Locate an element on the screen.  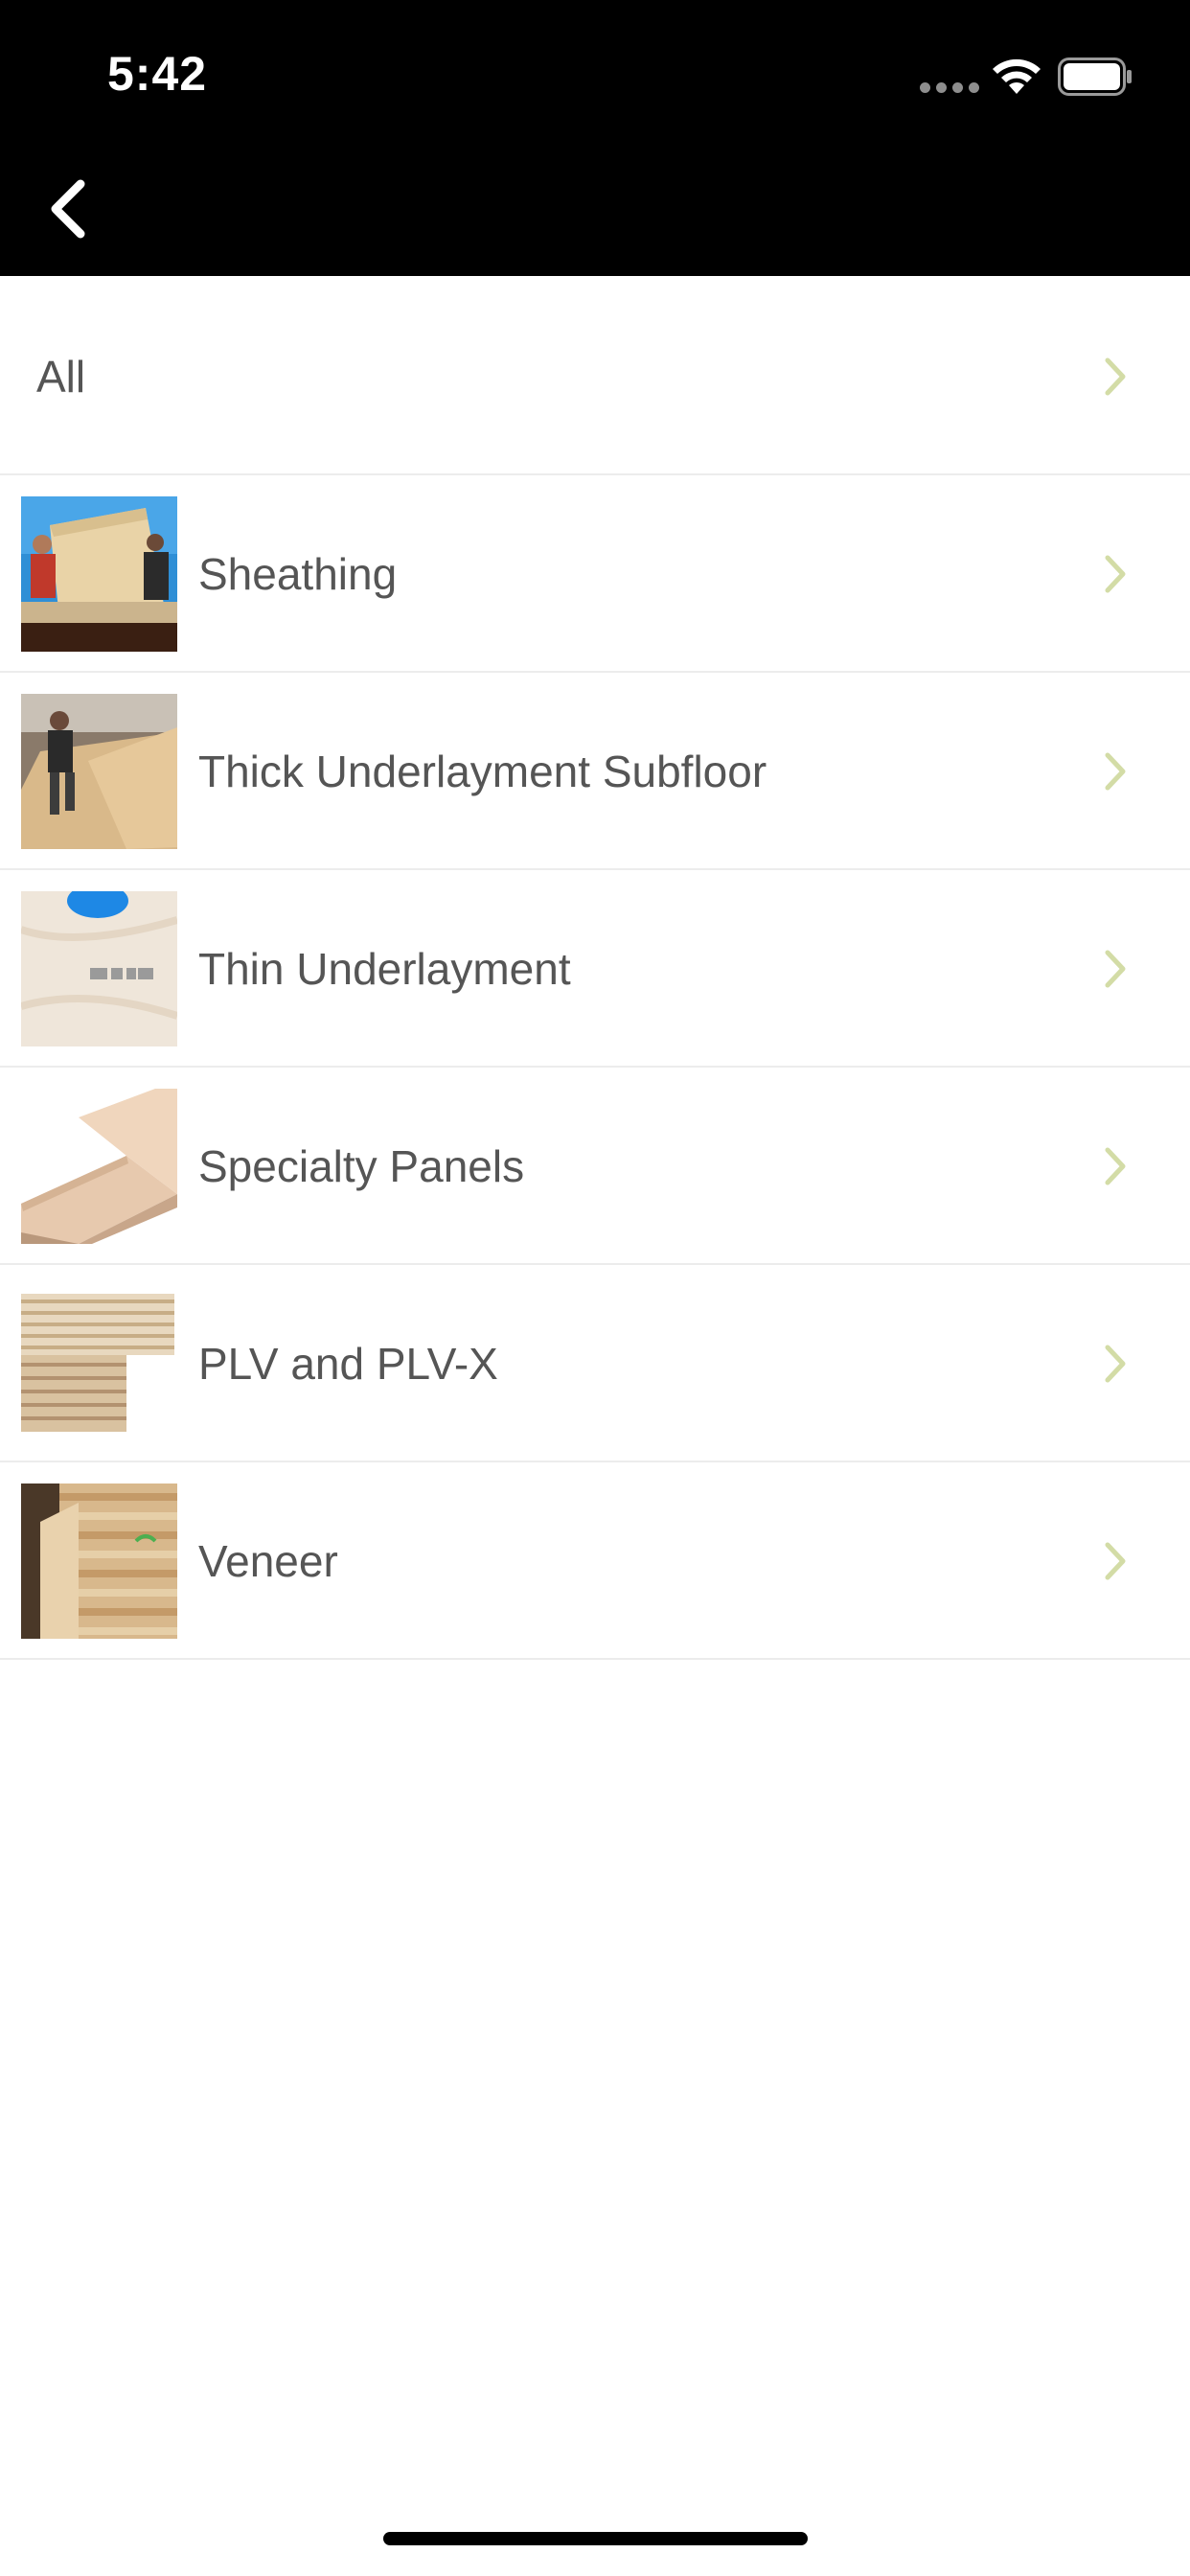
veneer-thumbnail is located at coordinates (99, 1561).